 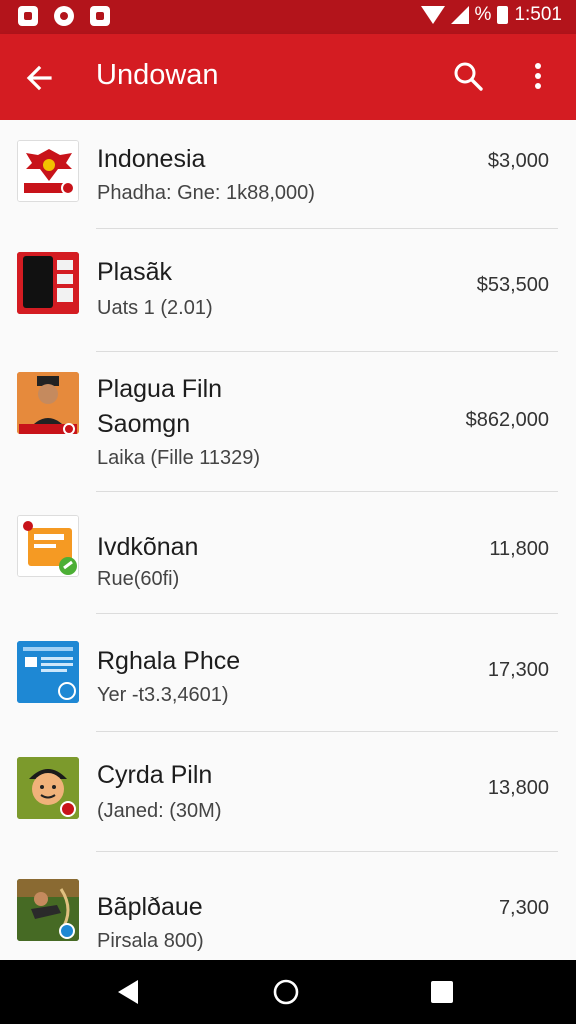 I want to click on item-name: Rghala Phce, so click(x=169, y=661).